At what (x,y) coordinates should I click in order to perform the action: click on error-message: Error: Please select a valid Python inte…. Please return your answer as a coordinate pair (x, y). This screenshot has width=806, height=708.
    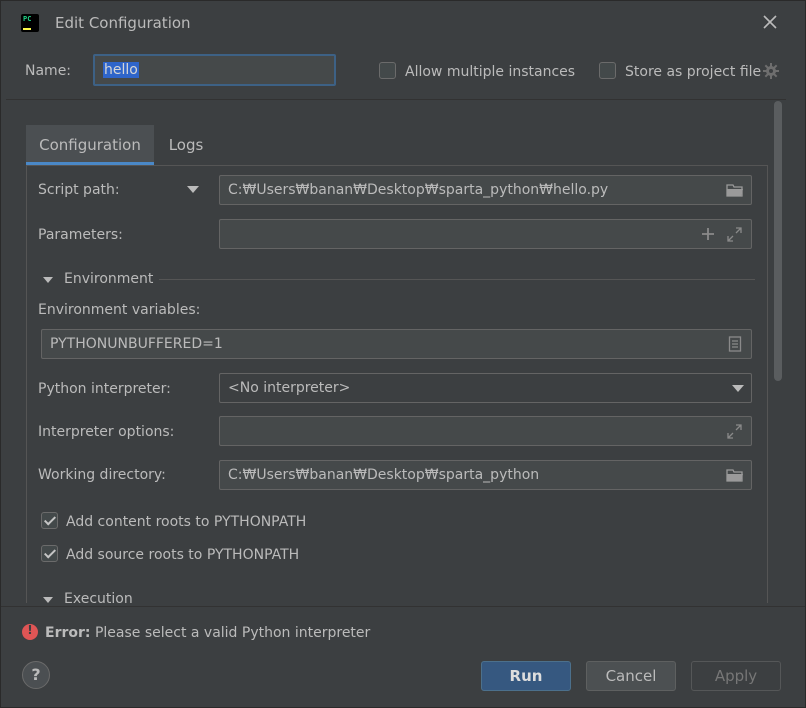
    Looking at the image, I should click on (207, 633).